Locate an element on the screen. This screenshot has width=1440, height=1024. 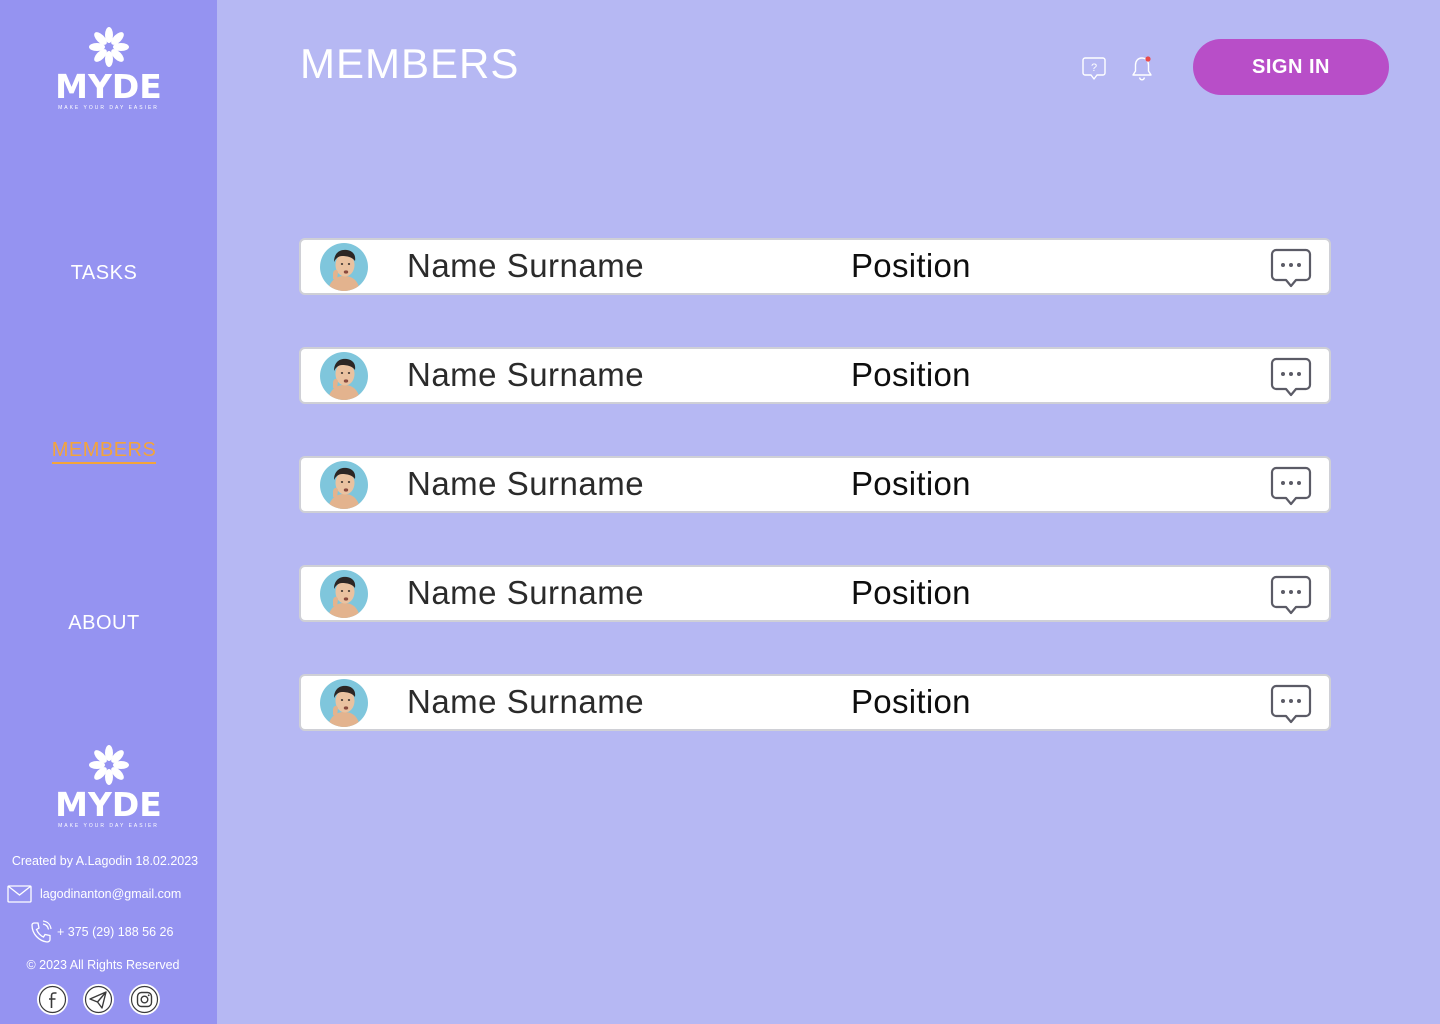
email-text: lagodinanton@gmail.com is located at coordinates (111, 894).